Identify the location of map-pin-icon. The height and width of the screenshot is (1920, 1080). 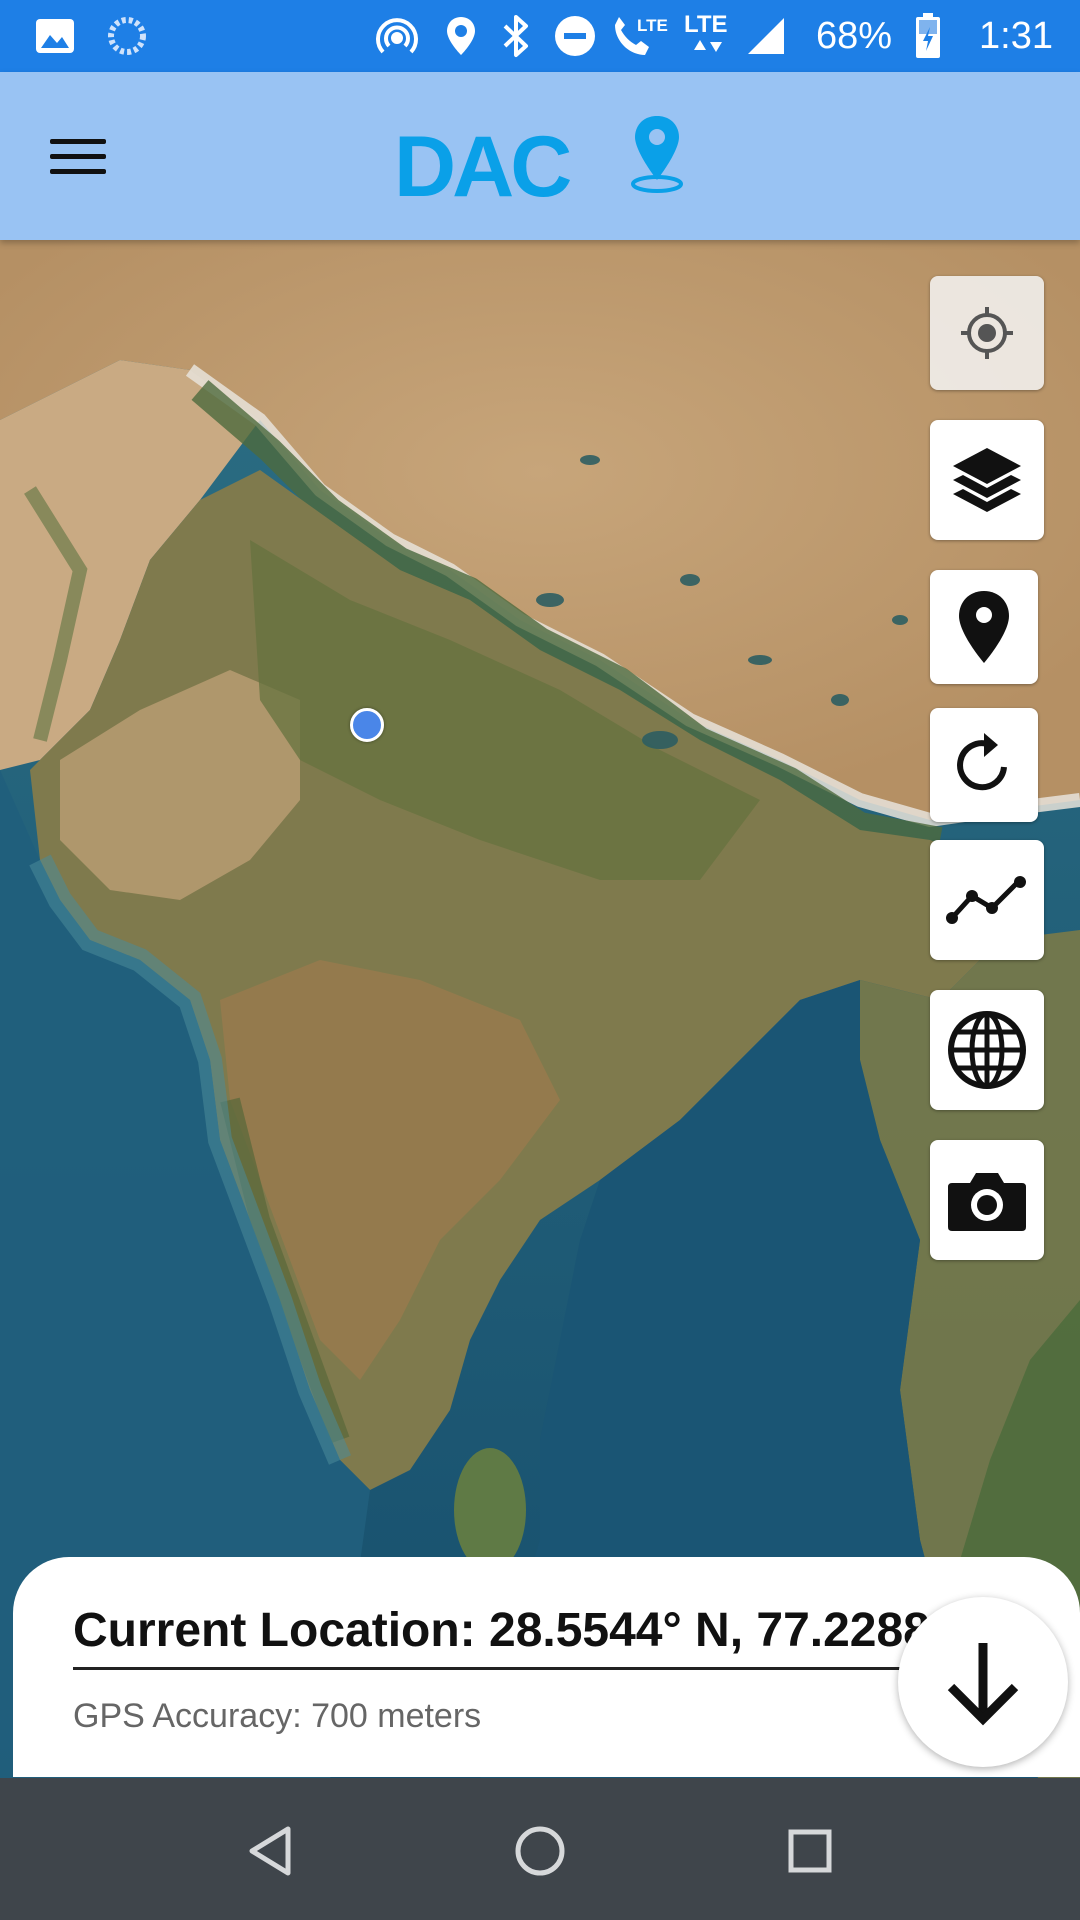
(984, 627).